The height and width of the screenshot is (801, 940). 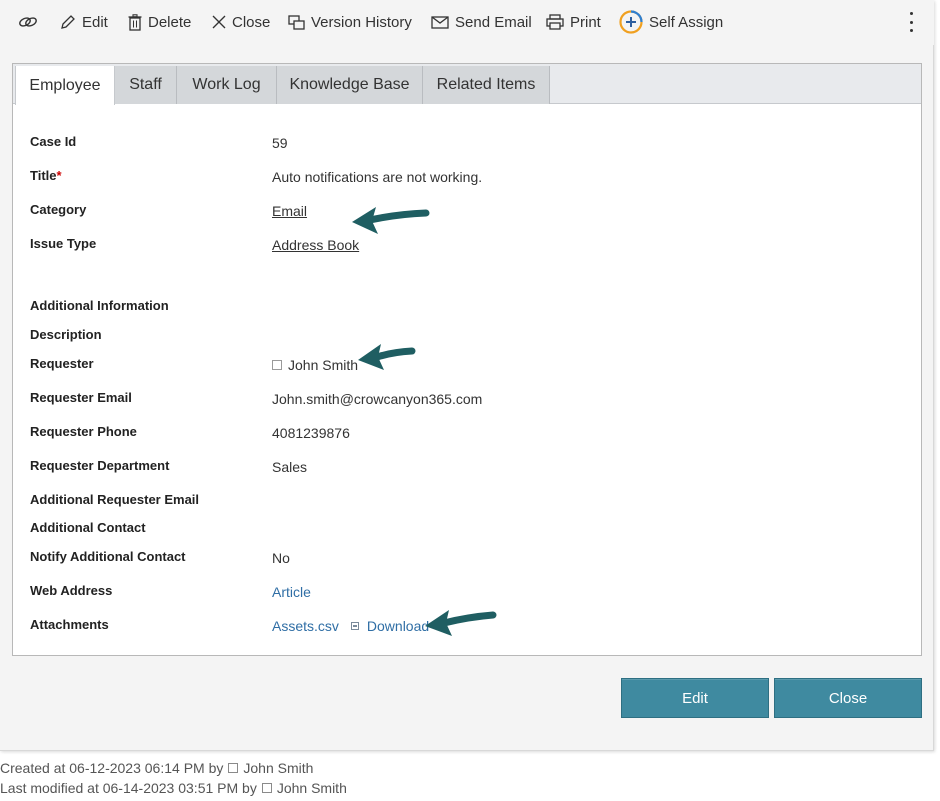 I want to click on self-assign-icon, so click(x=631, y=22).